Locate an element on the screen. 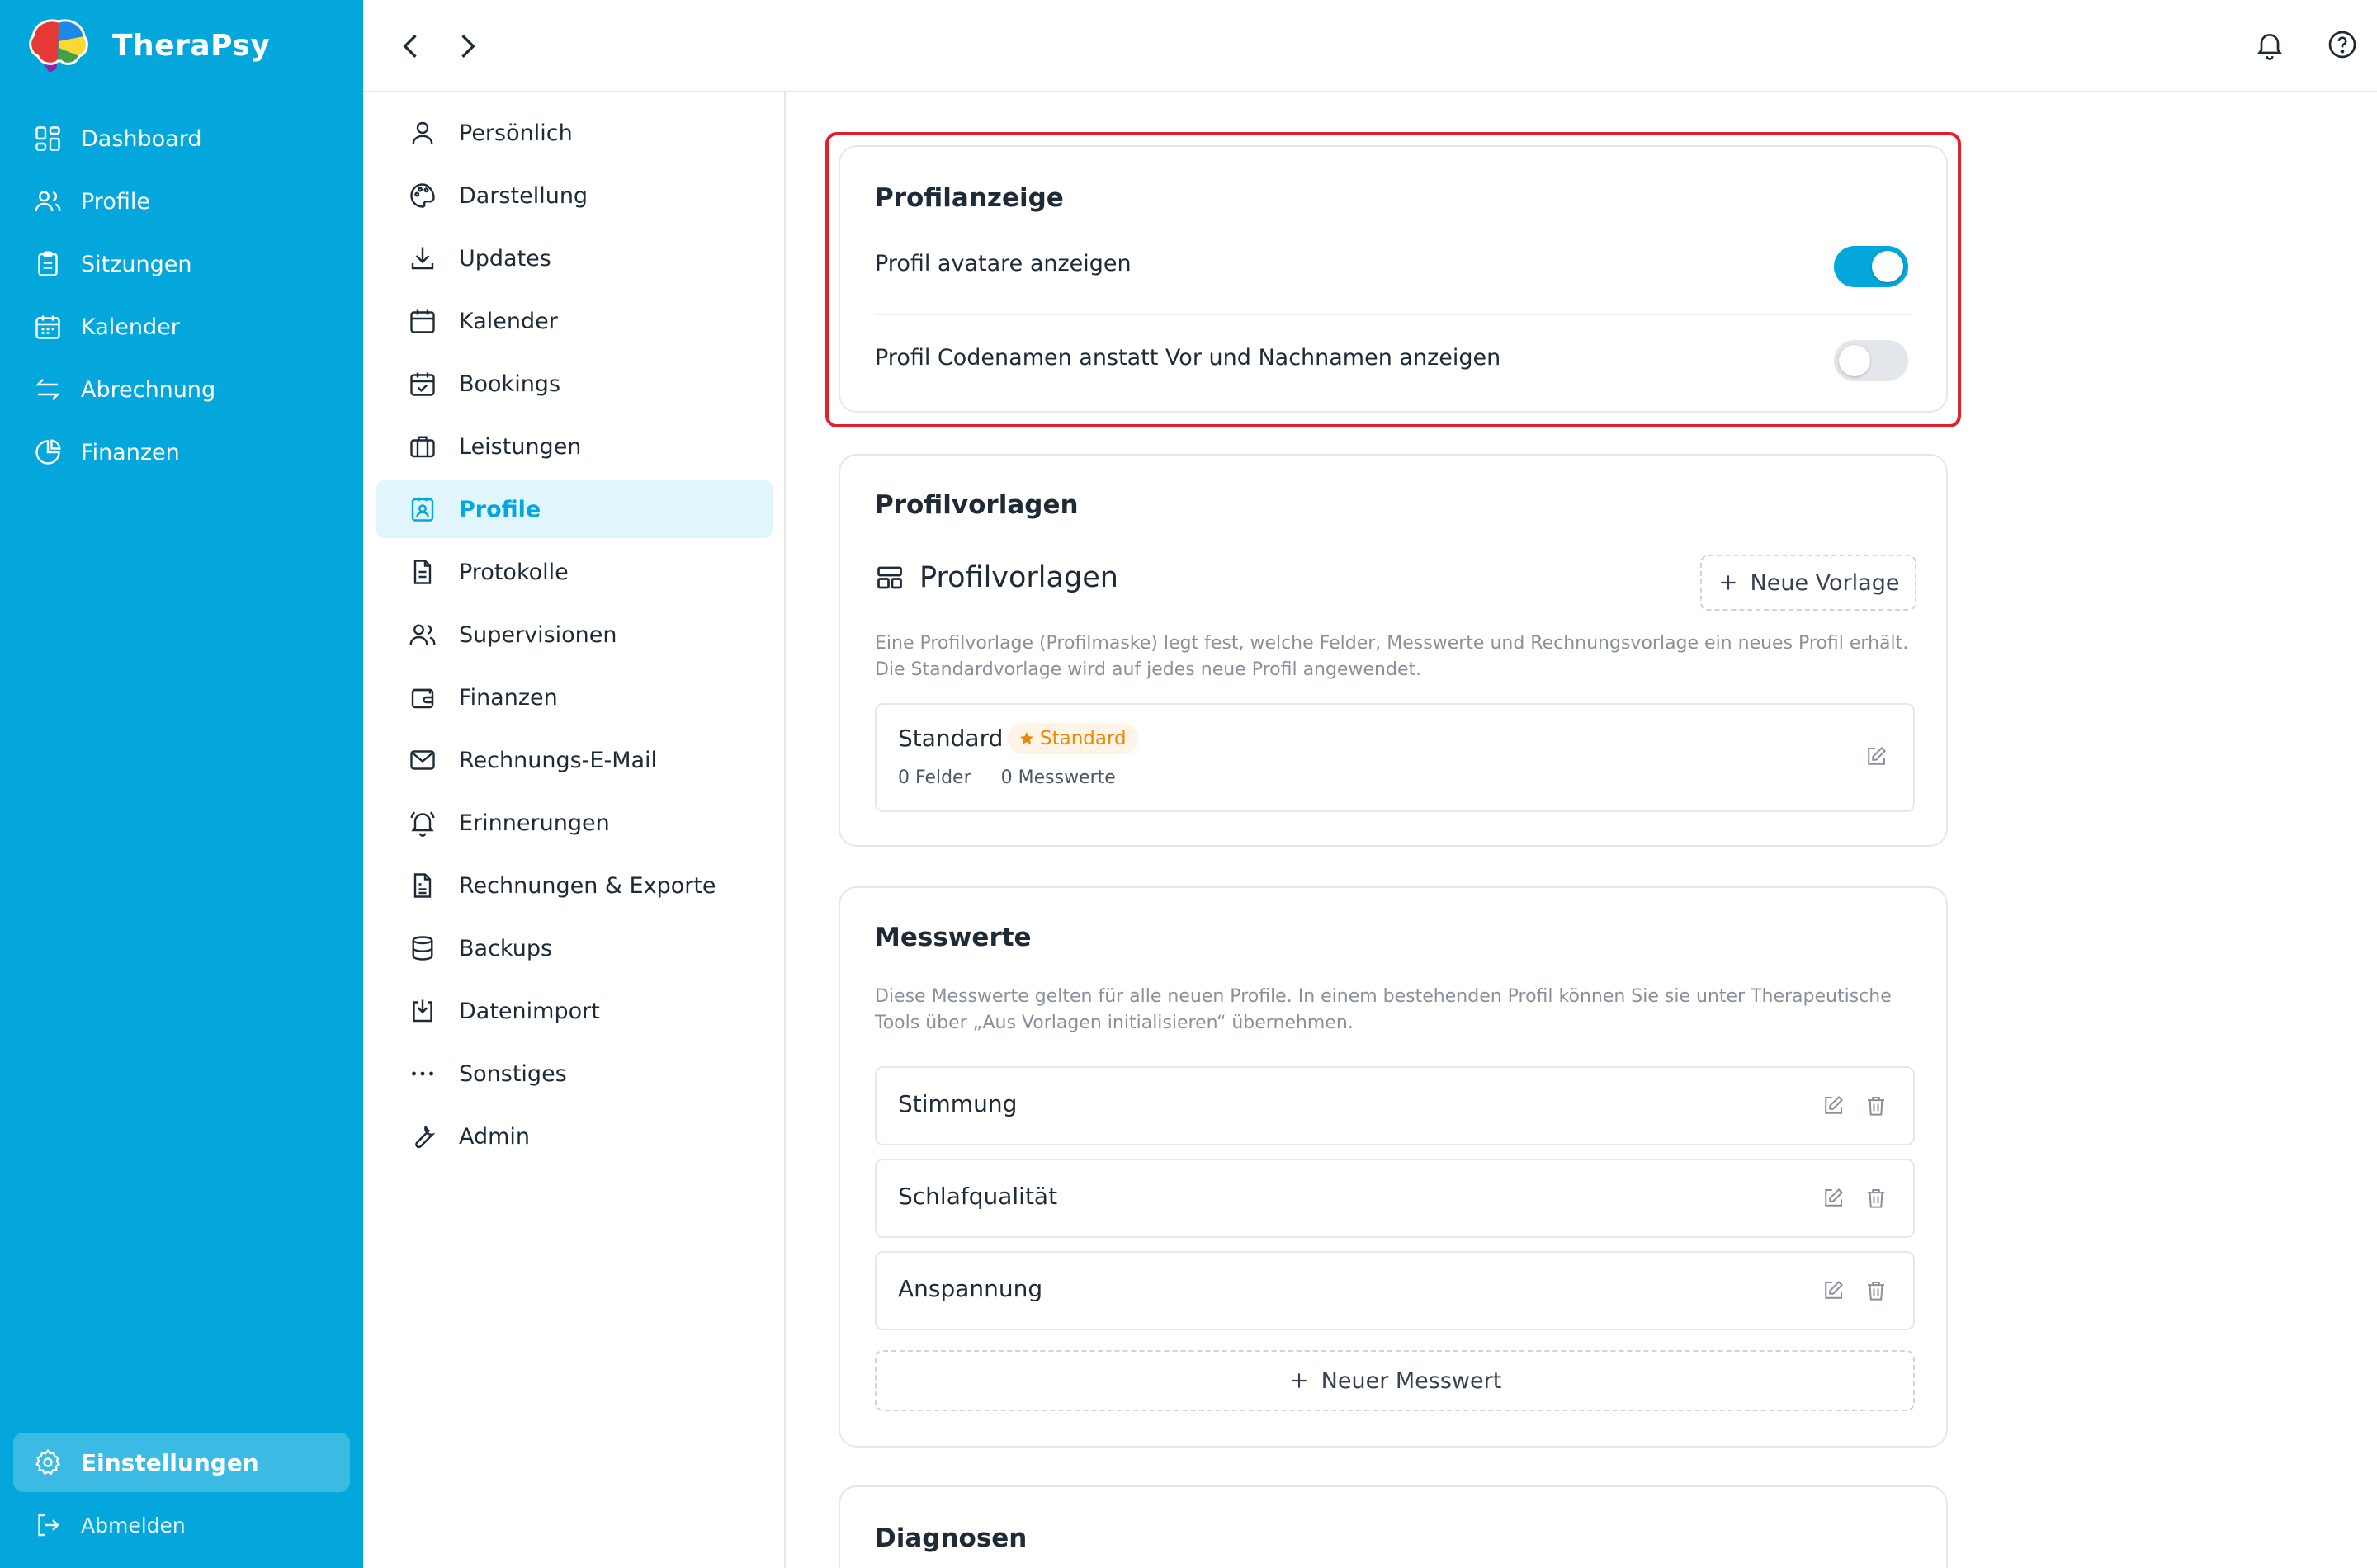  nav-label: Sitzungen is located at coordinates (136, 264).